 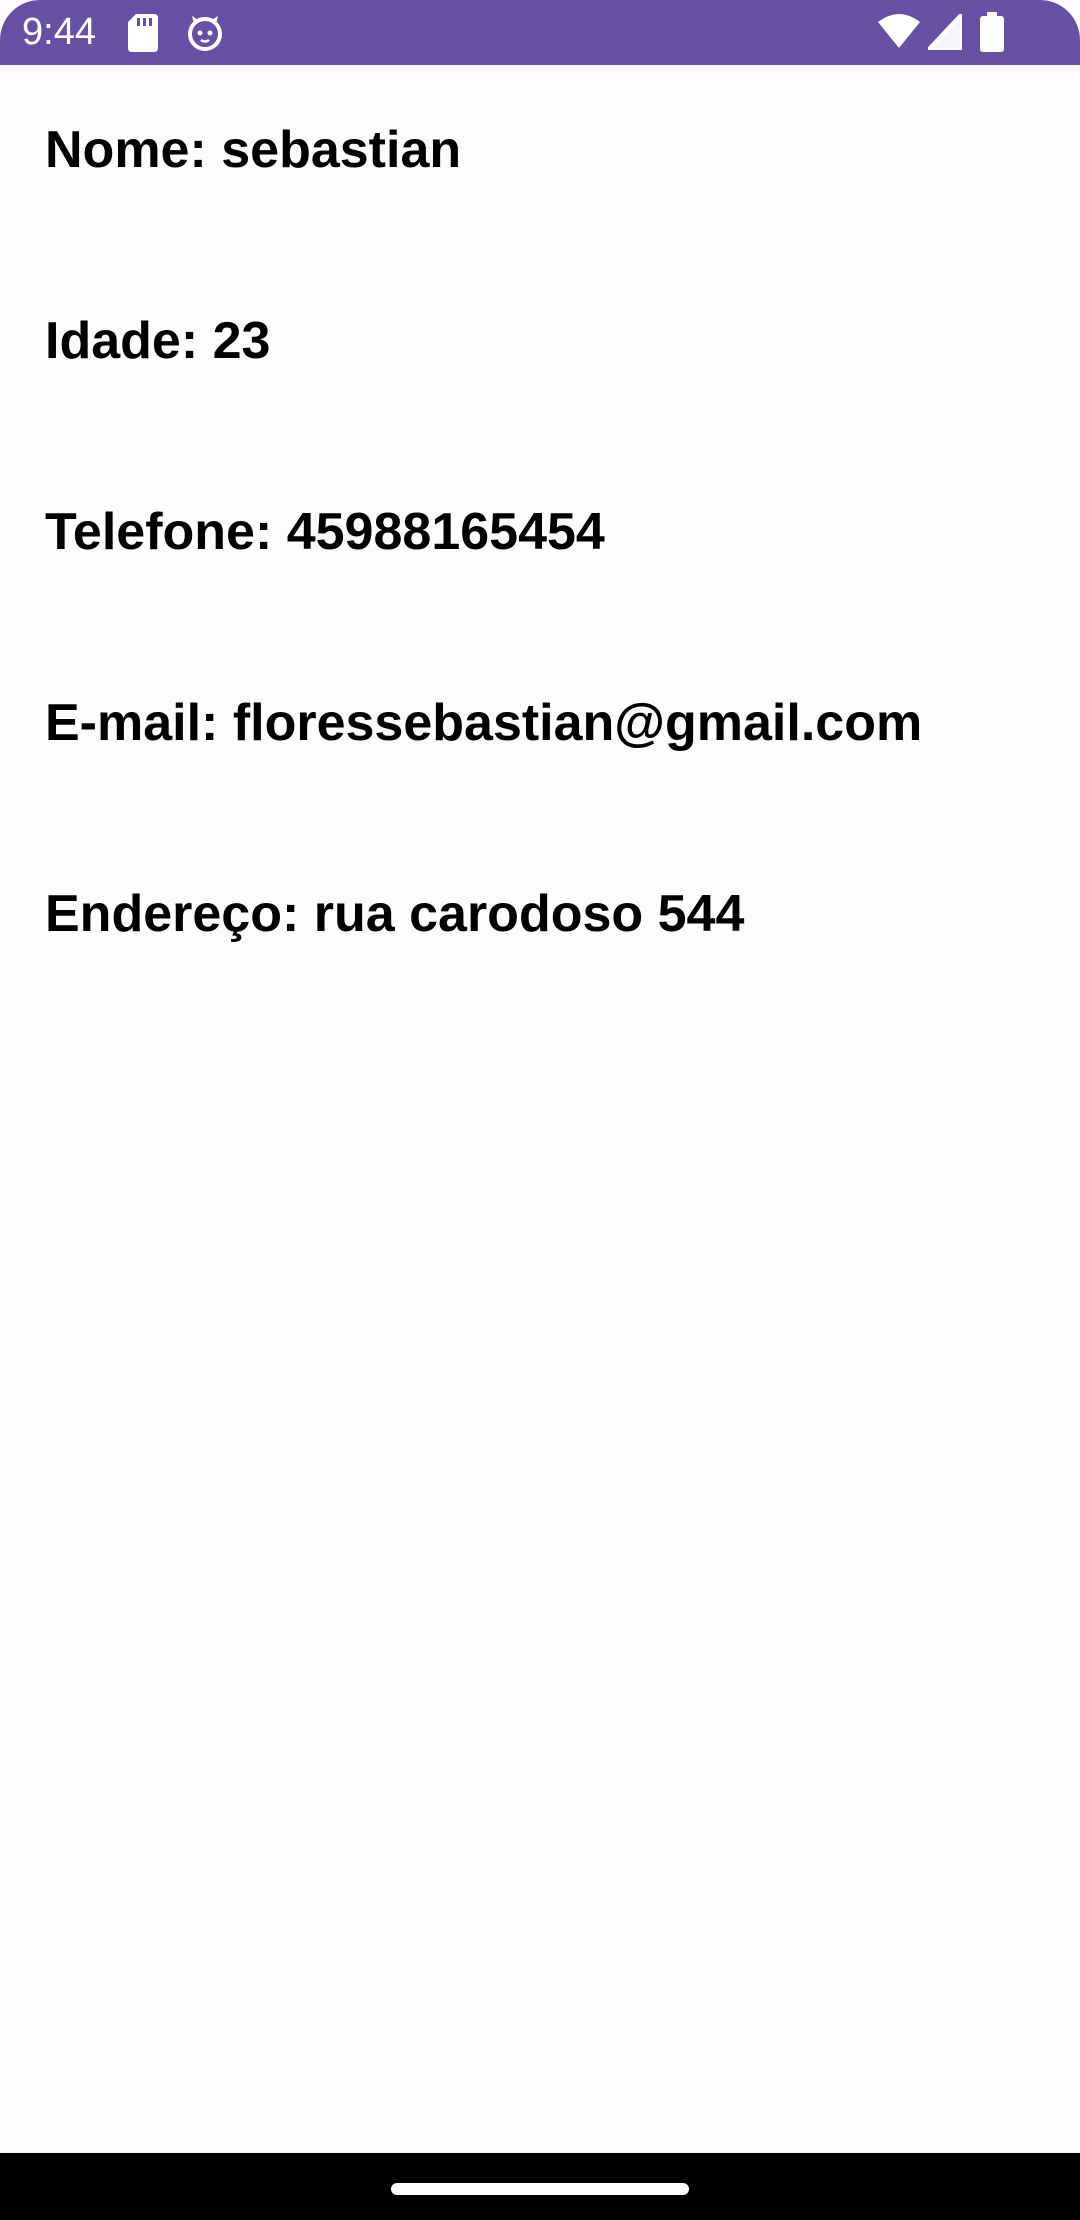 What do you see at coordinates (205, 33) in the screenshot?
I see `cat-notification-icon` at bounding box center [205, 33].